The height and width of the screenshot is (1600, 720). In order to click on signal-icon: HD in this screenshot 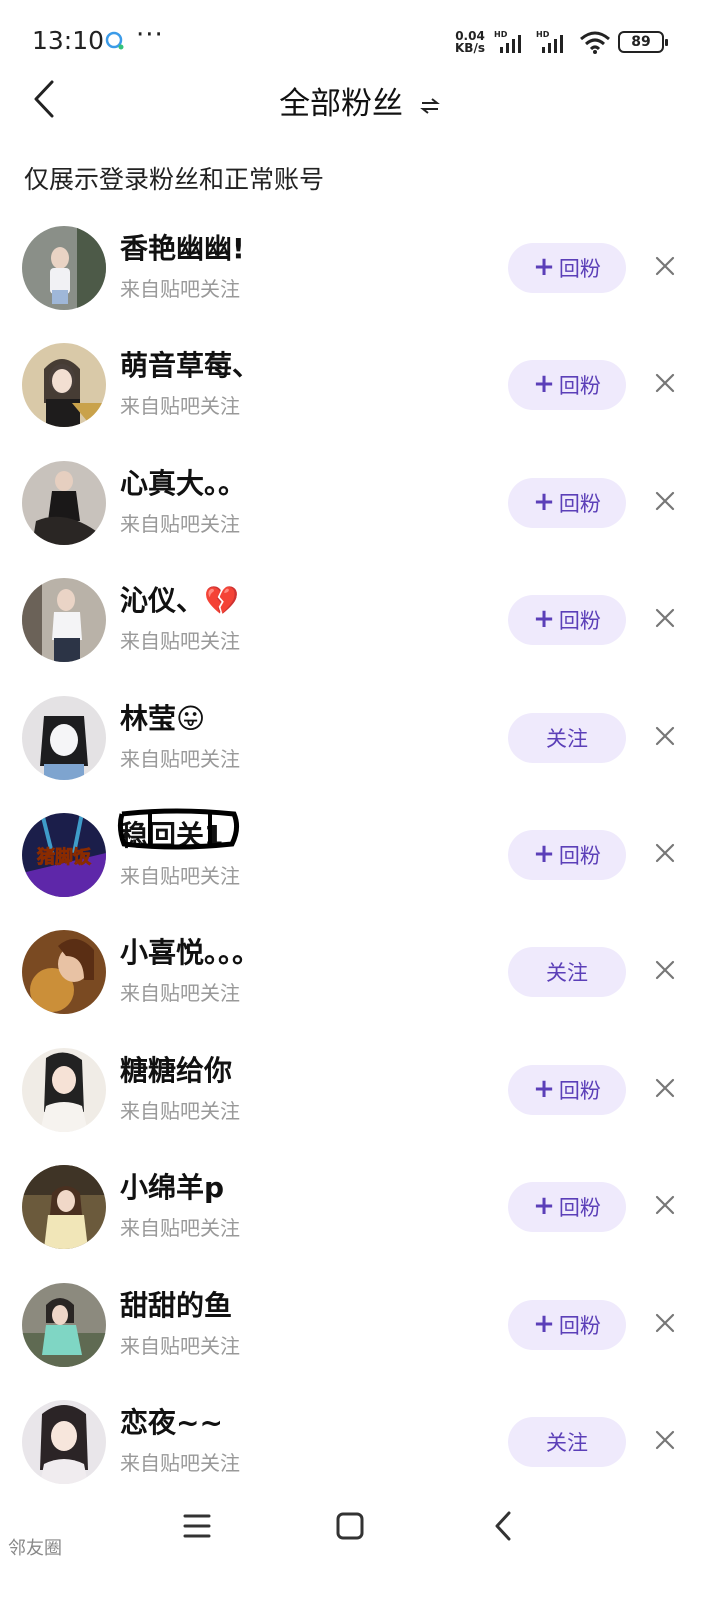, I will do `click(507, 41)`.